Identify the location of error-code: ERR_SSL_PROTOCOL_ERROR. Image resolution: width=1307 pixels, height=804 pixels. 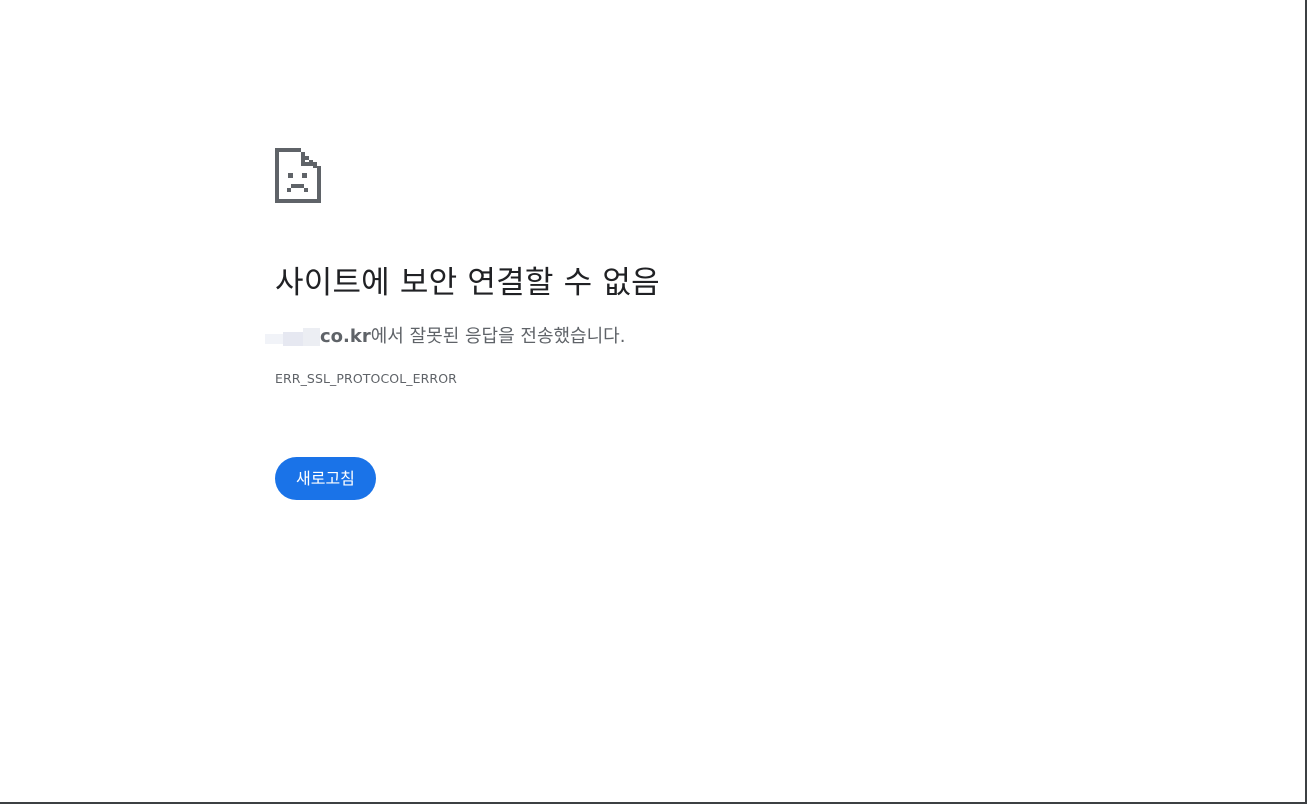
(366, 378).